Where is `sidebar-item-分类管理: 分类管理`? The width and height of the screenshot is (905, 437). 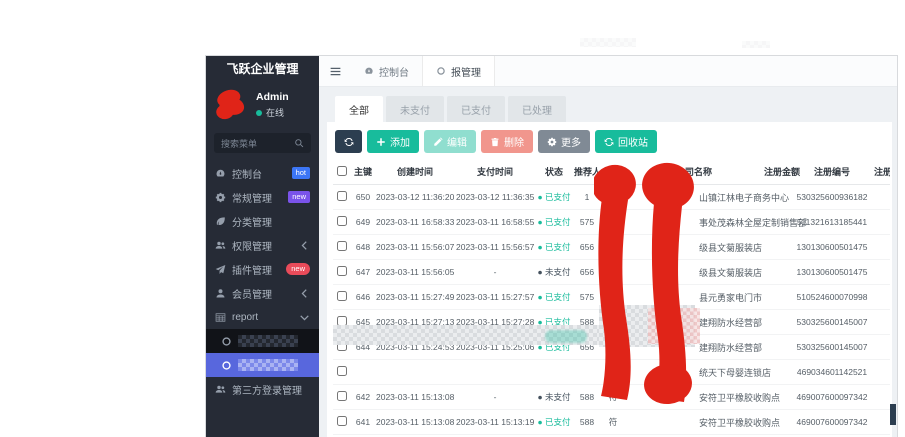 sidebar-item-分类管理: 分类管理 is located at coordinates (262, 221).